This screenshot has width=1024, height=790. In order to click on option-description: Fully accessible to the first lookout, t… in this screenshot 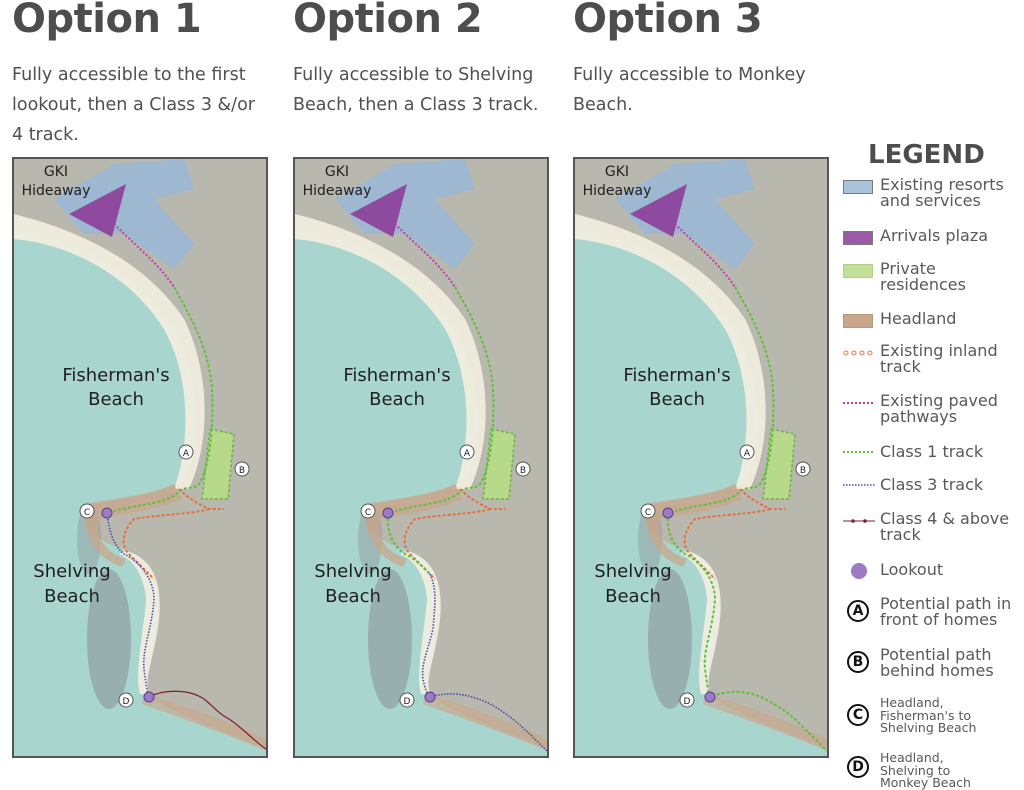, I will do `click(133, 105)`.